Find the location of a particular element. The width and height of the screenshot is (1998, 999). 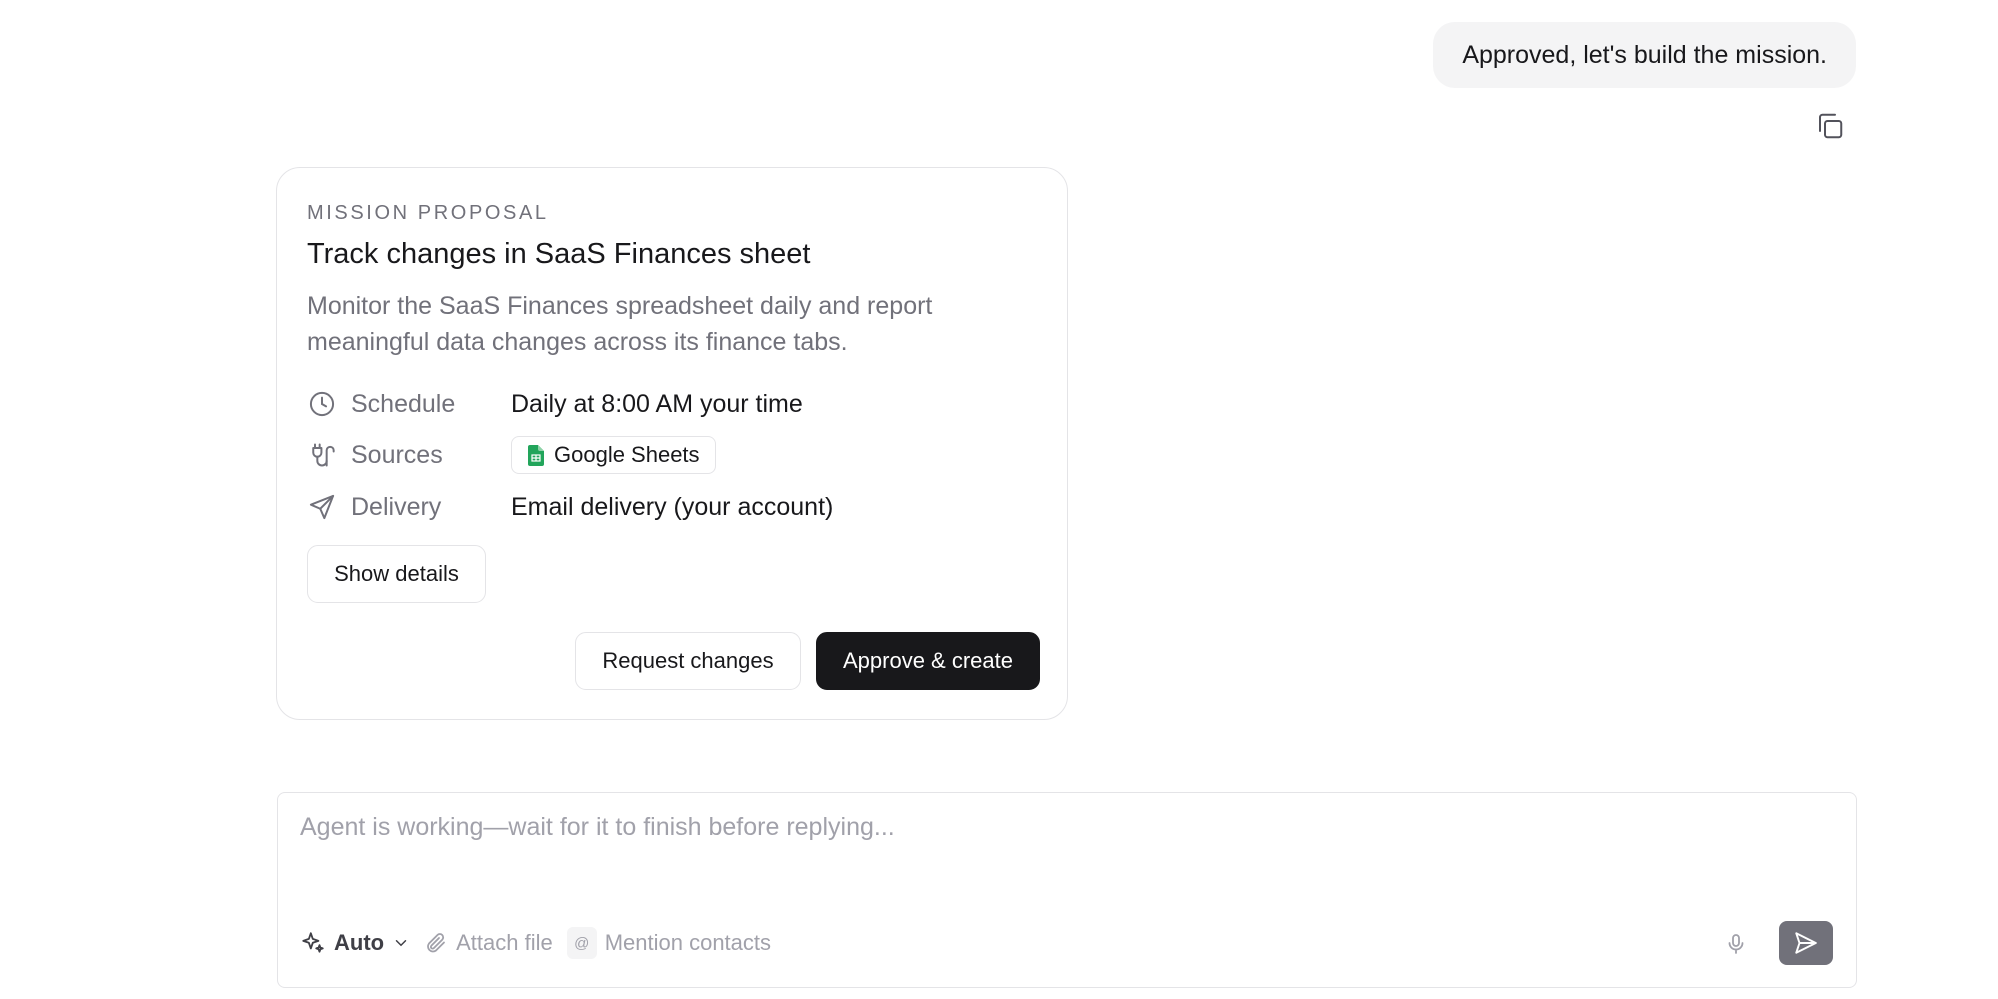

delivery-row: Delivery Email delivery (your account) is located at coordinates (570, 507).